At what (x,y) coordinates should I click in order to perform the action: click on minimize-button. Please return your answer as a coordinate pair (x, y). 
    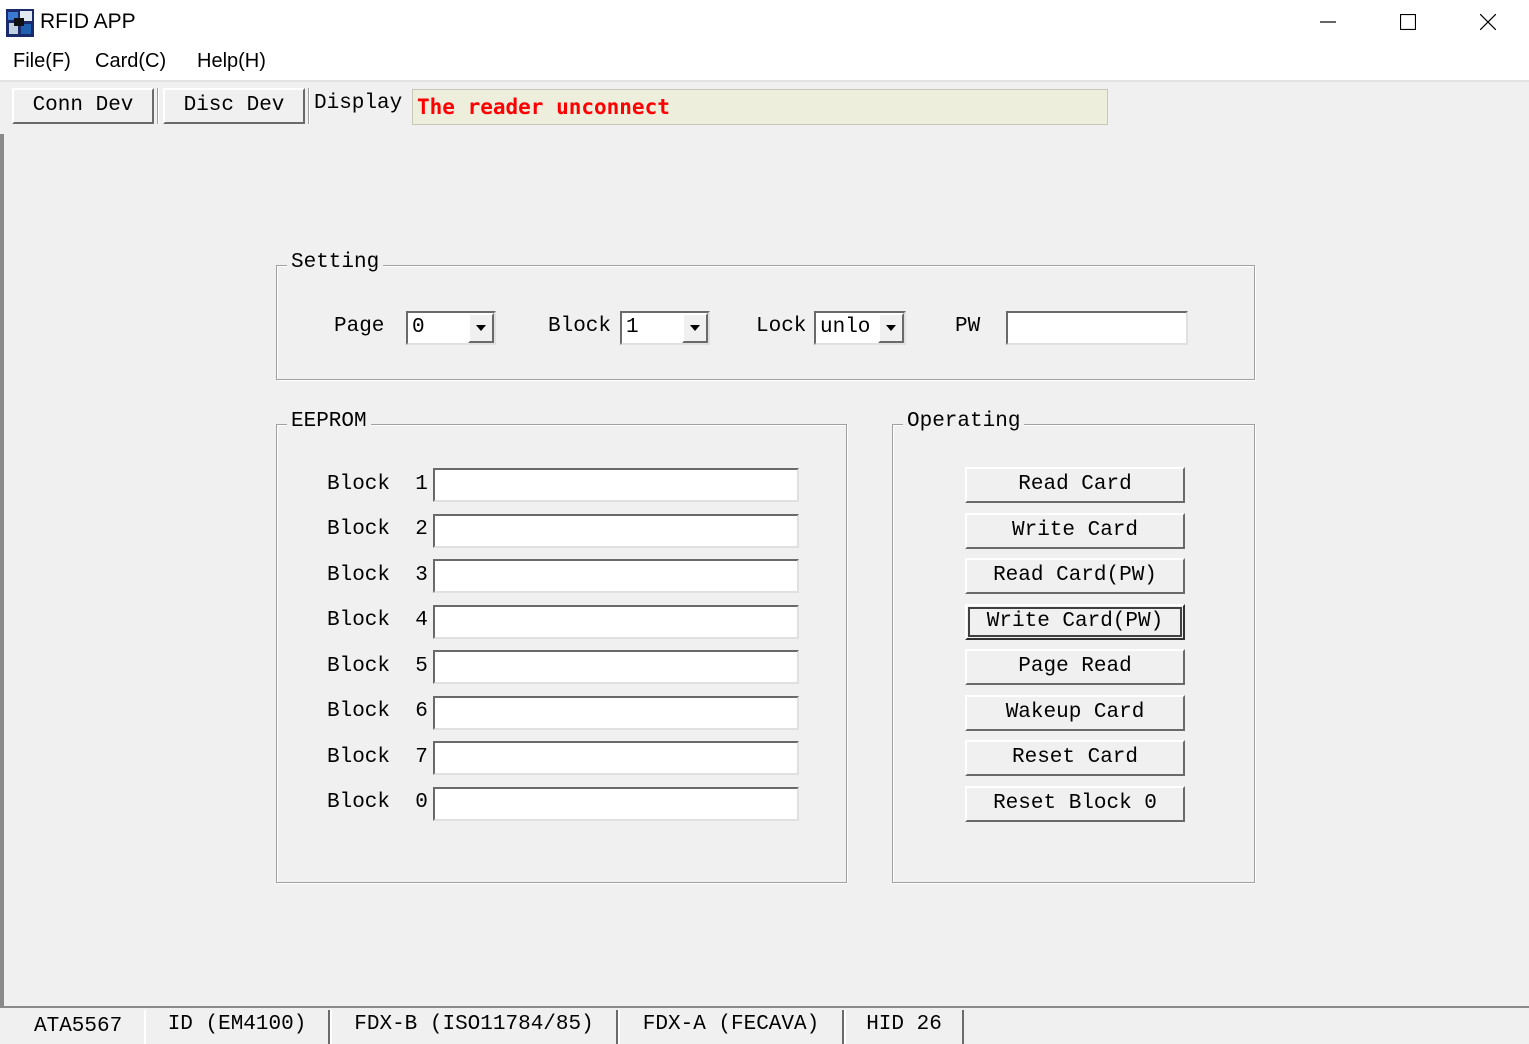
    Looking at the image, I should click on (1328, 22).